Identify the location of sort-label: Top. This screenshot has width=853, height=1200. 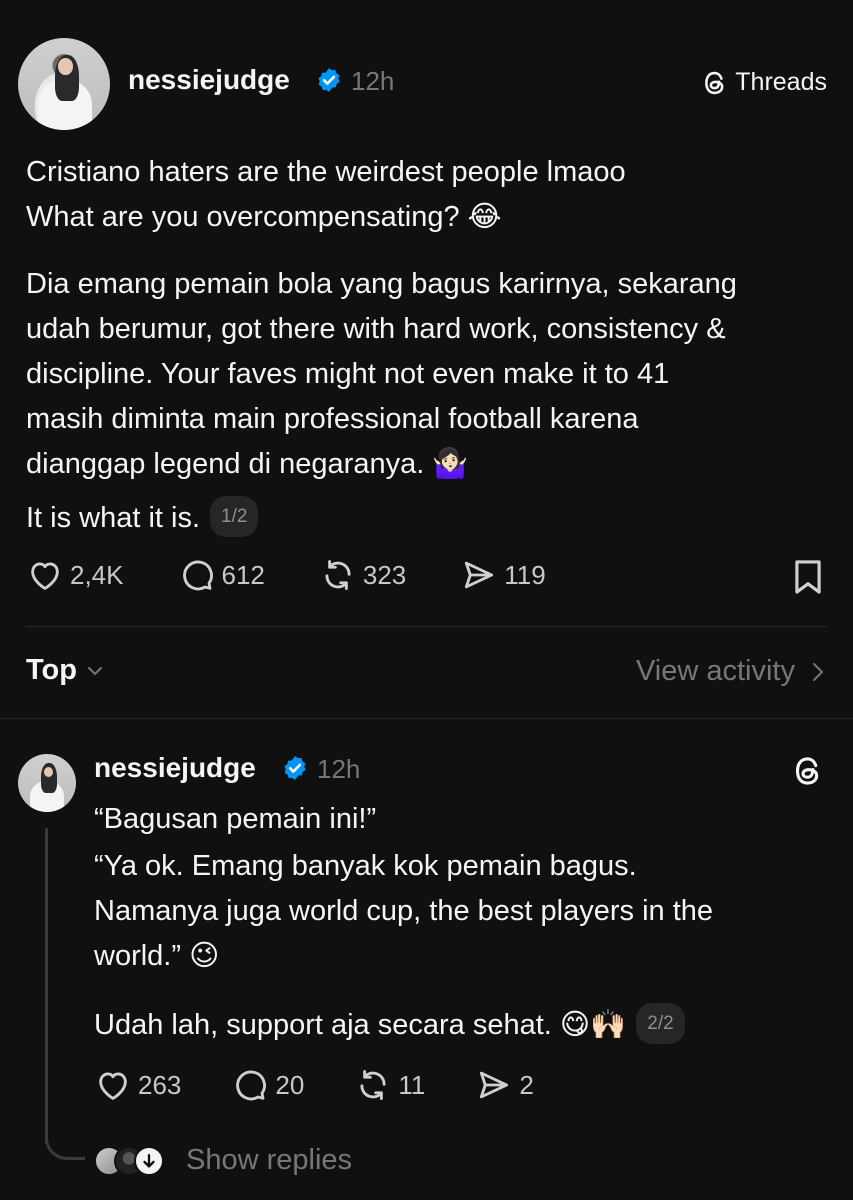
(51, 670).